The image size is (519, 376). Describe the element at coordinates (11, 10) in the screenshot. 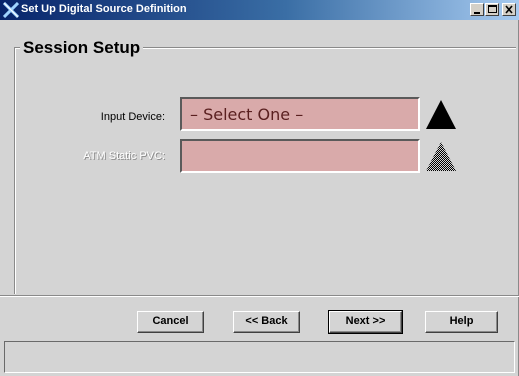

I see `app-x-icon` at that location.